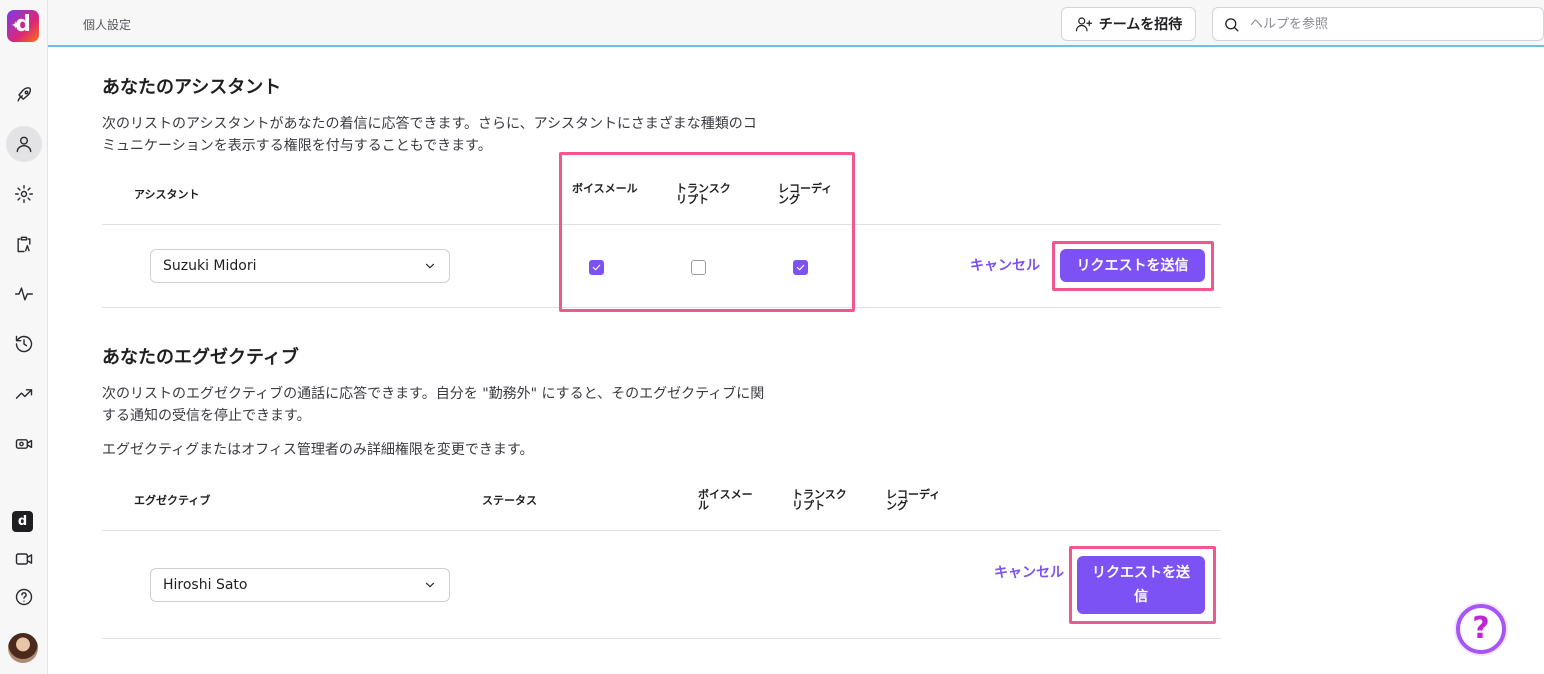 The image size is (1544, 674). Describe the element at coordinates (23, 26) in the screenshot. I see `app-logo: ✦ d` at that location.